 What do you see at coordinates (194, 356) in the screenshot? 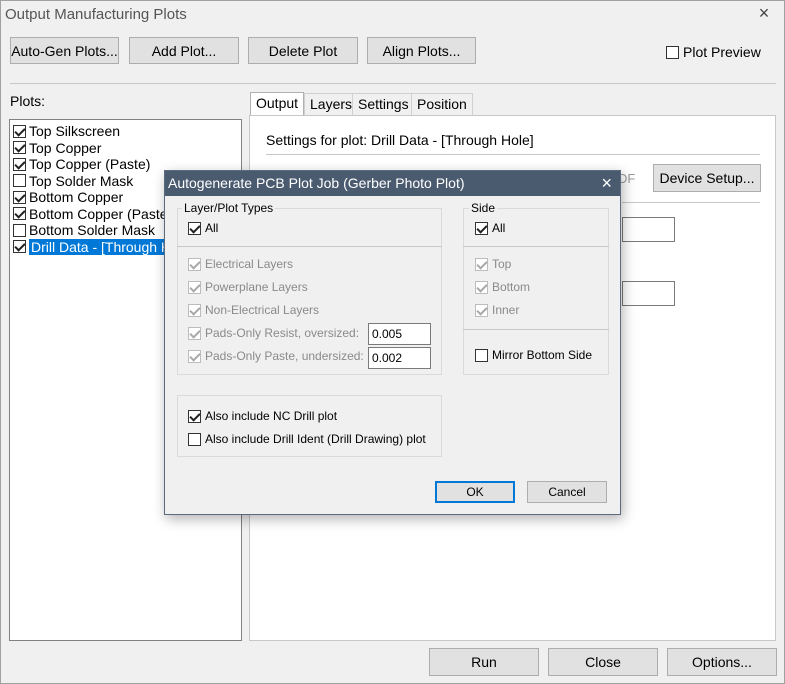
I see `pads-only-paste-checkbox` at bounding box center [194, 356].